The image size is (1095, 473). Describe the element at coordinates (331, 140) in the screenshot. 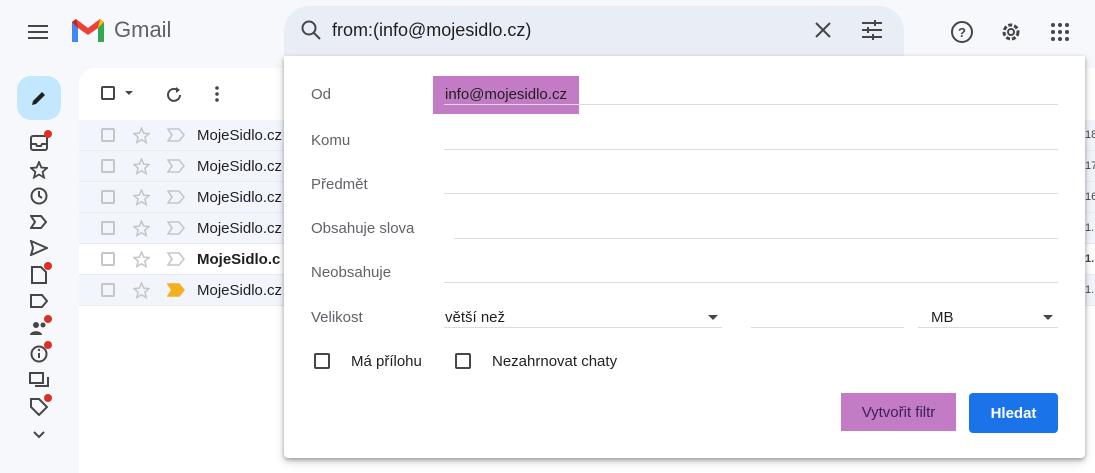

I see `to-label: Komu` at that location.